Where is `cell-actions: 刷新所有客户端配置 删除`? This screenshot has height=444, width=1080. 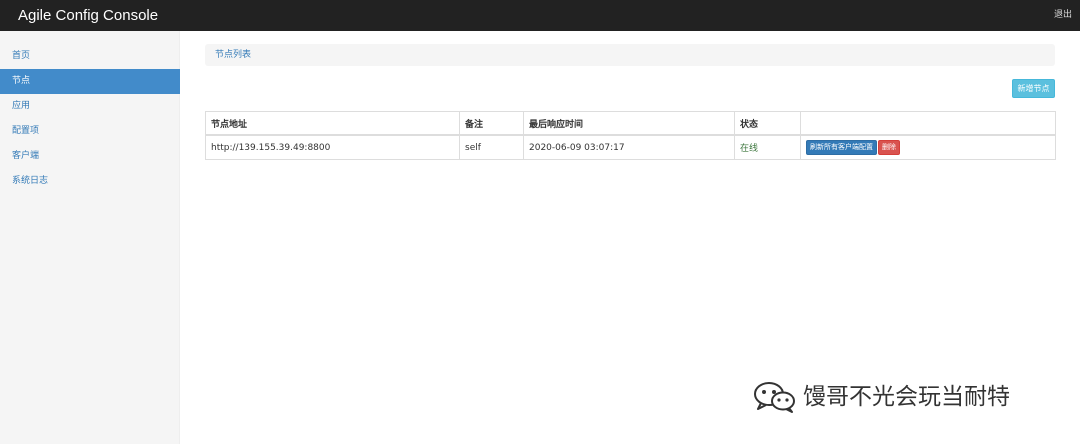 cell-actions: 刷新所有客户端配置 删除 is located at coordinates (928, 147).